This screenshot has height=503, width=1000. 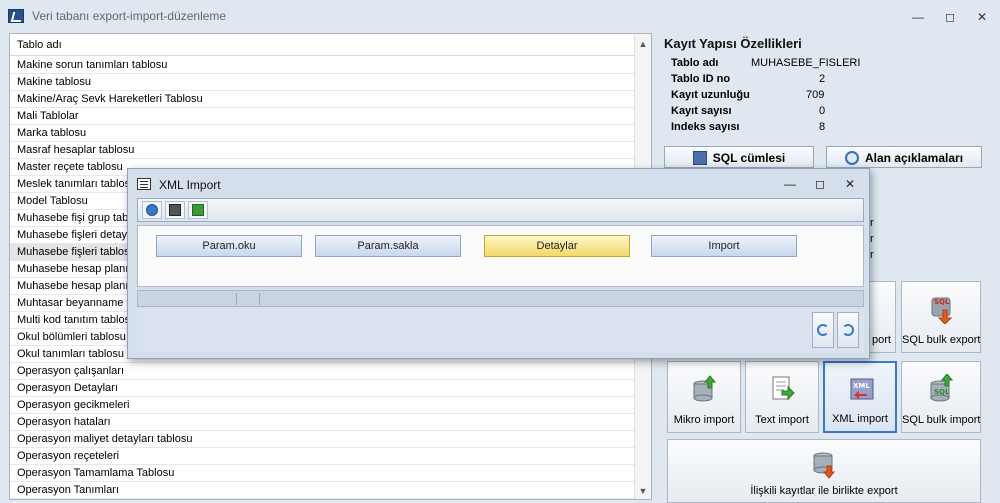 What do you see at coordinates (322, 456) in the screenshot?
I see `table-list-item: Operasyon reçeteleri` at bounding box center [322, 456].